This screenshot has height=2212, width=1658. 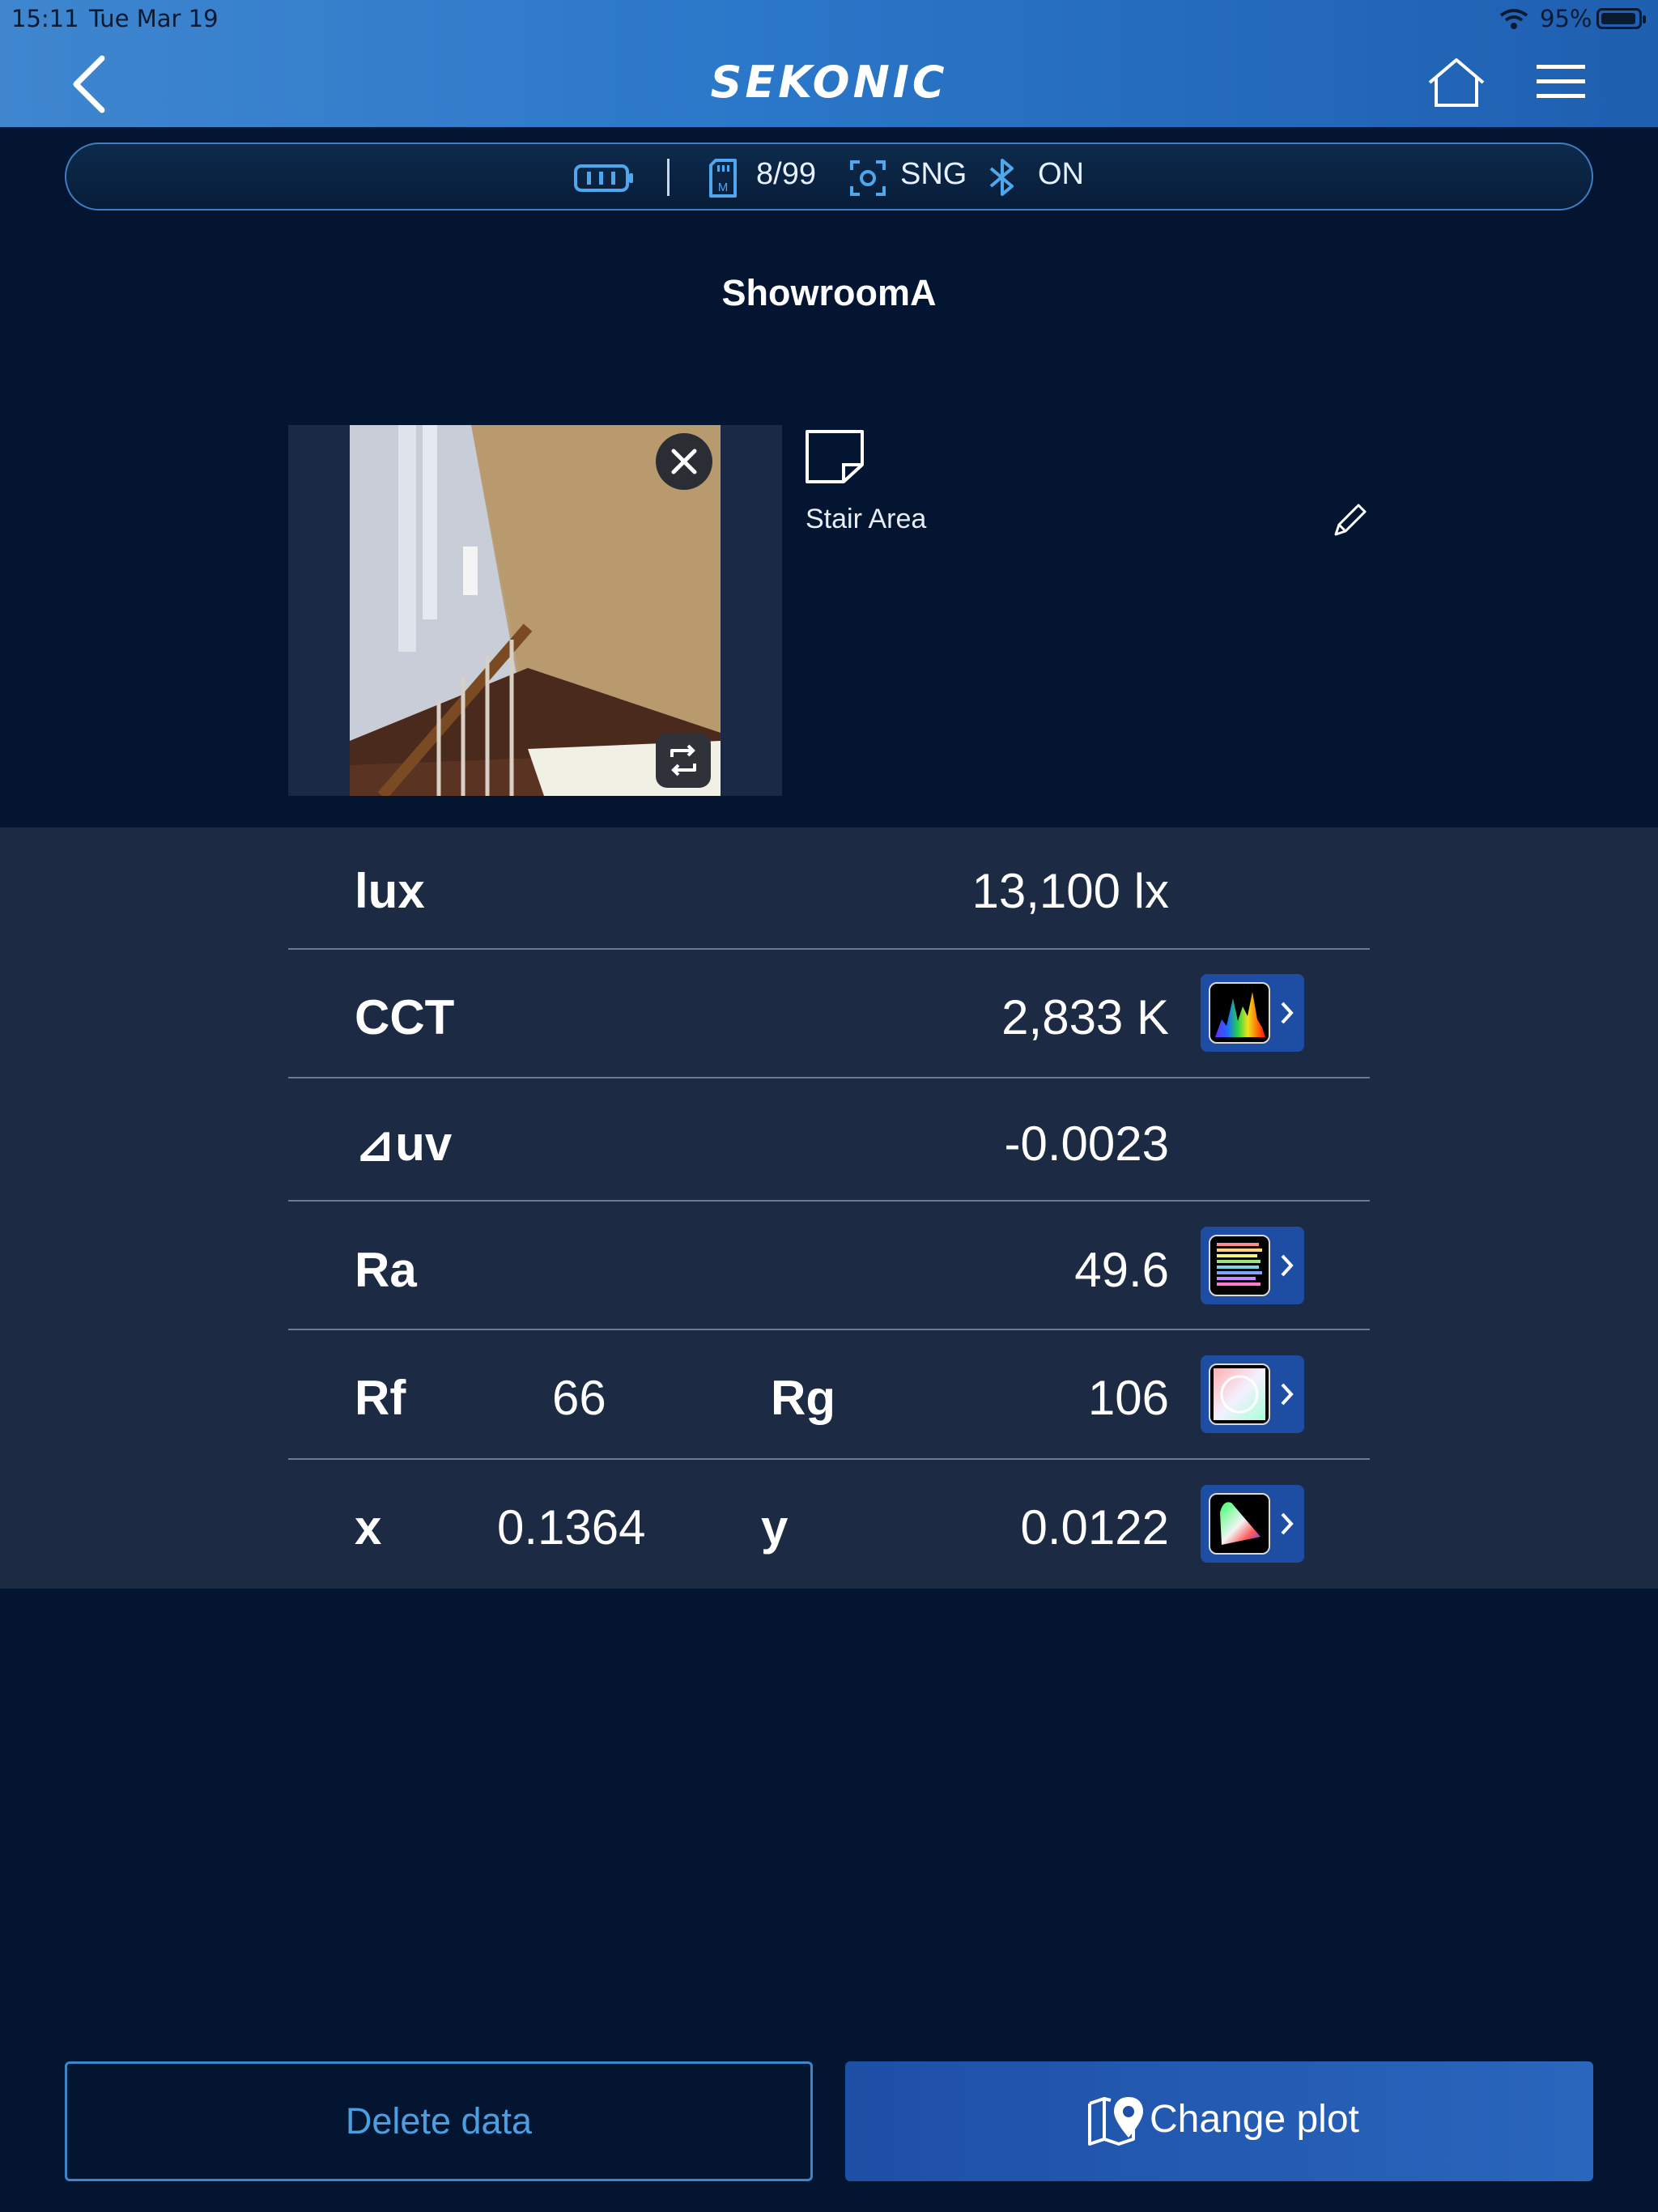 I want to click on battery-icon, so click(x=1621, y=19).